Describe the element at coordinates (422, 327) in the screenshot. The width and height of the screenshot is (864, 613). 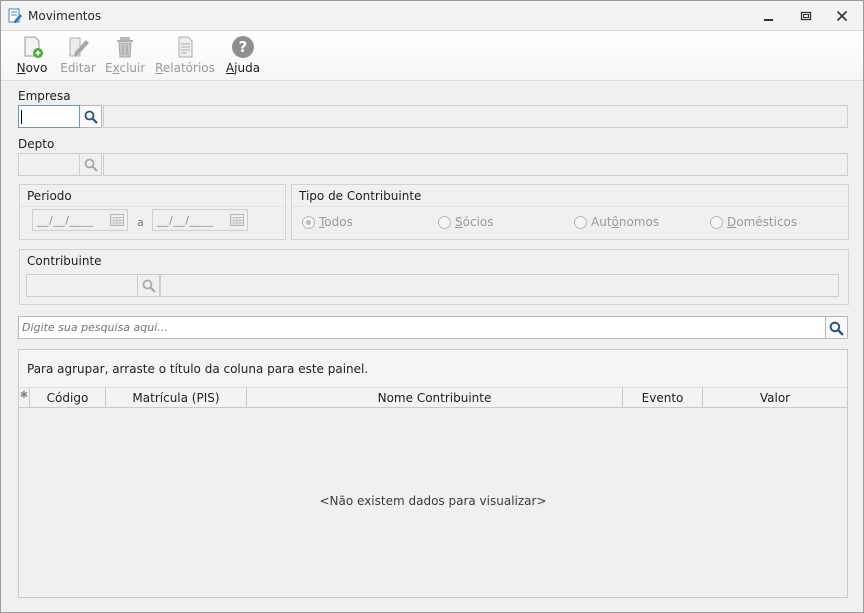
I see `grid-search-input` at that location.